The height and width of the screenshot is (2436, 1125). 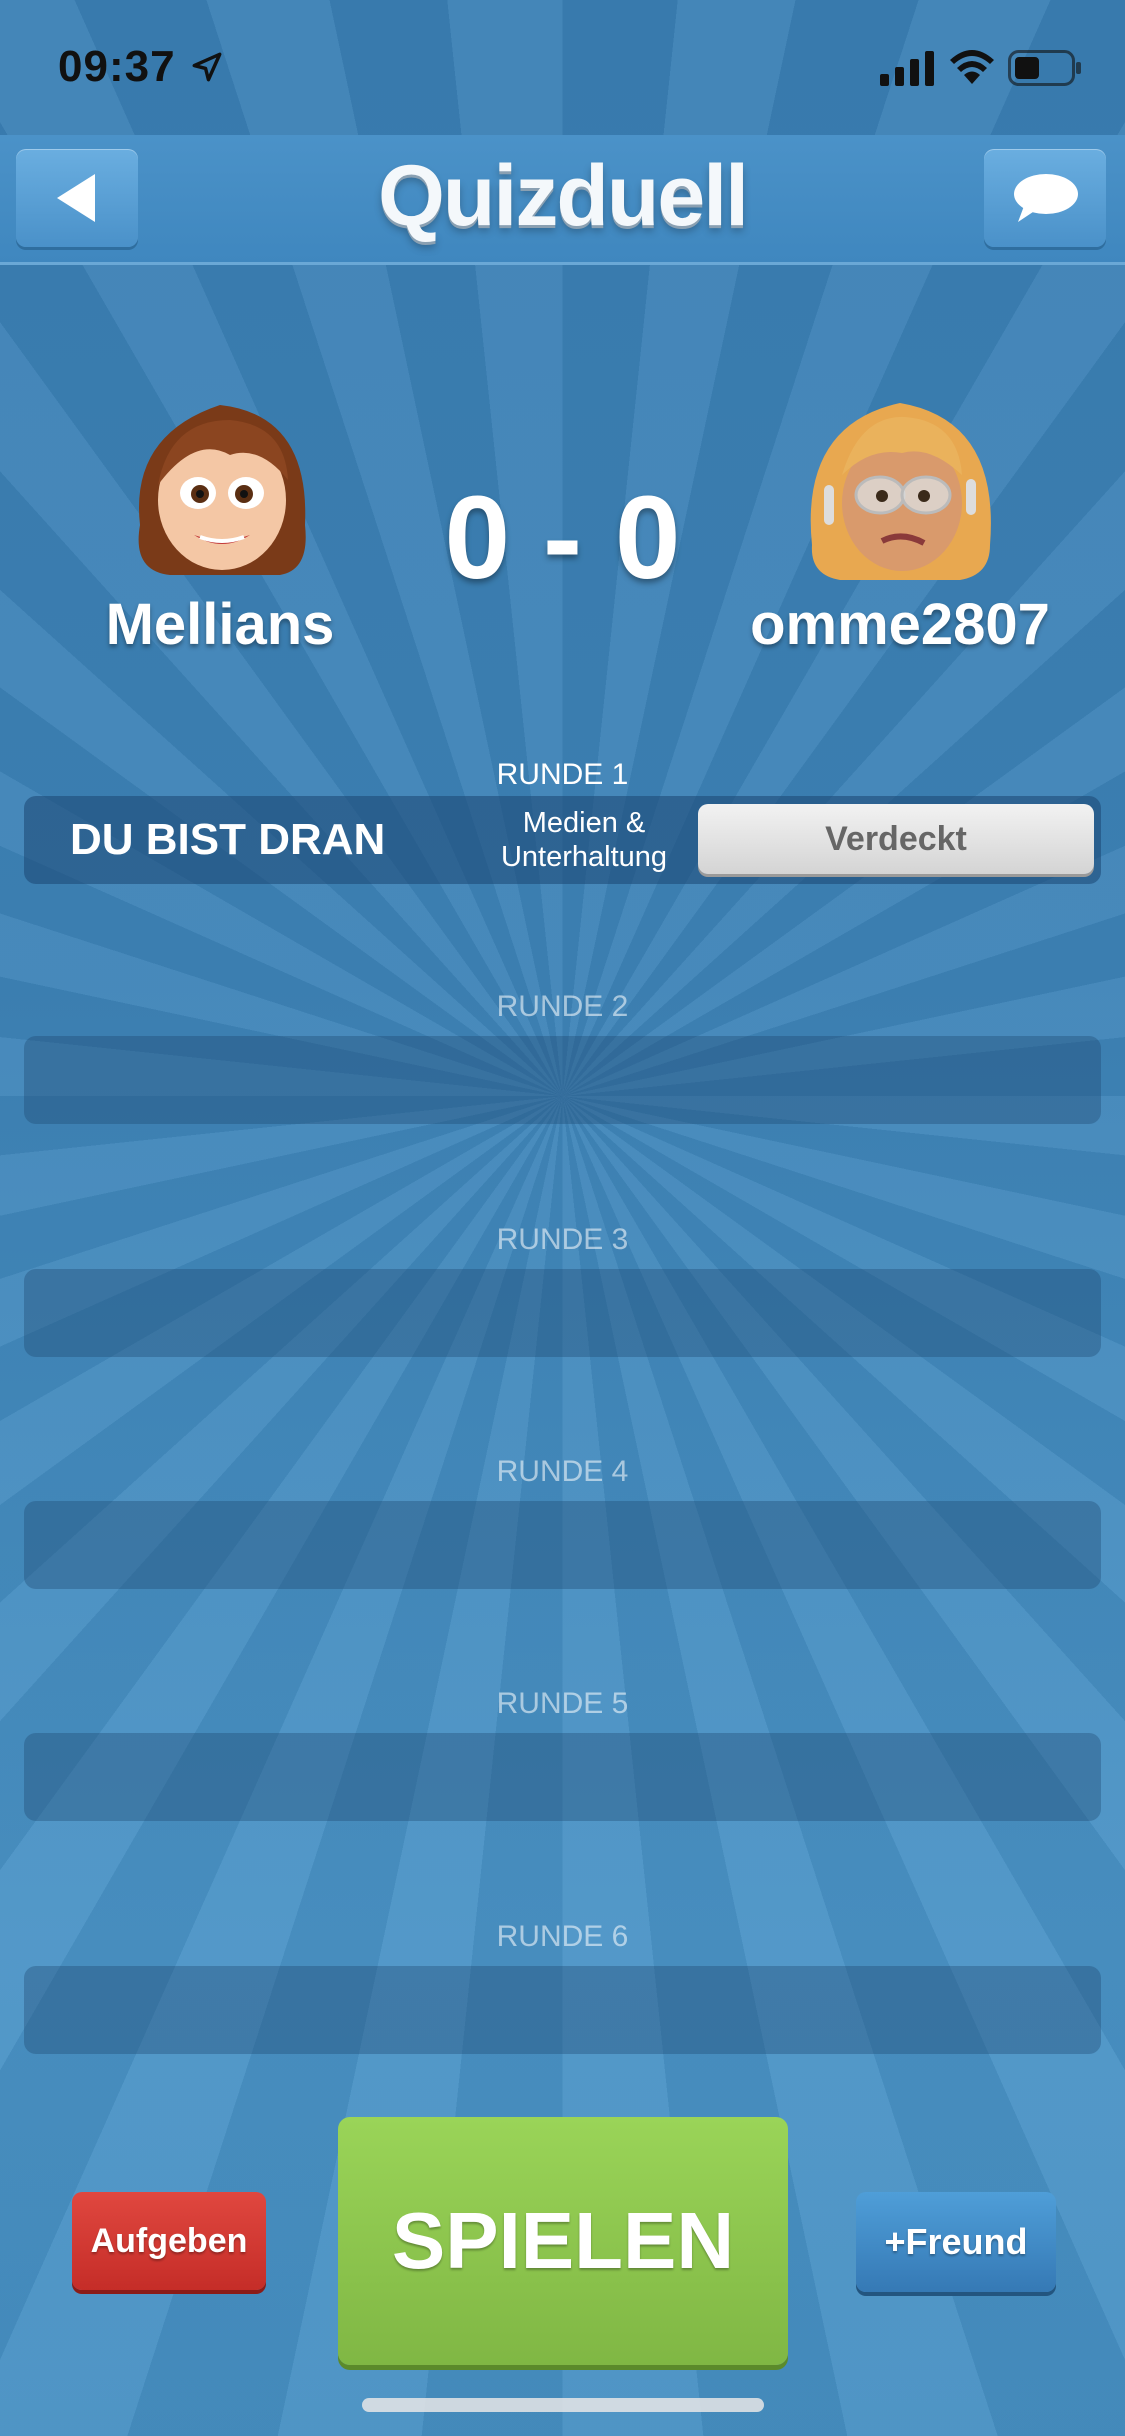 I want to click on player-right: omme2807, so click(x=900, y=516).